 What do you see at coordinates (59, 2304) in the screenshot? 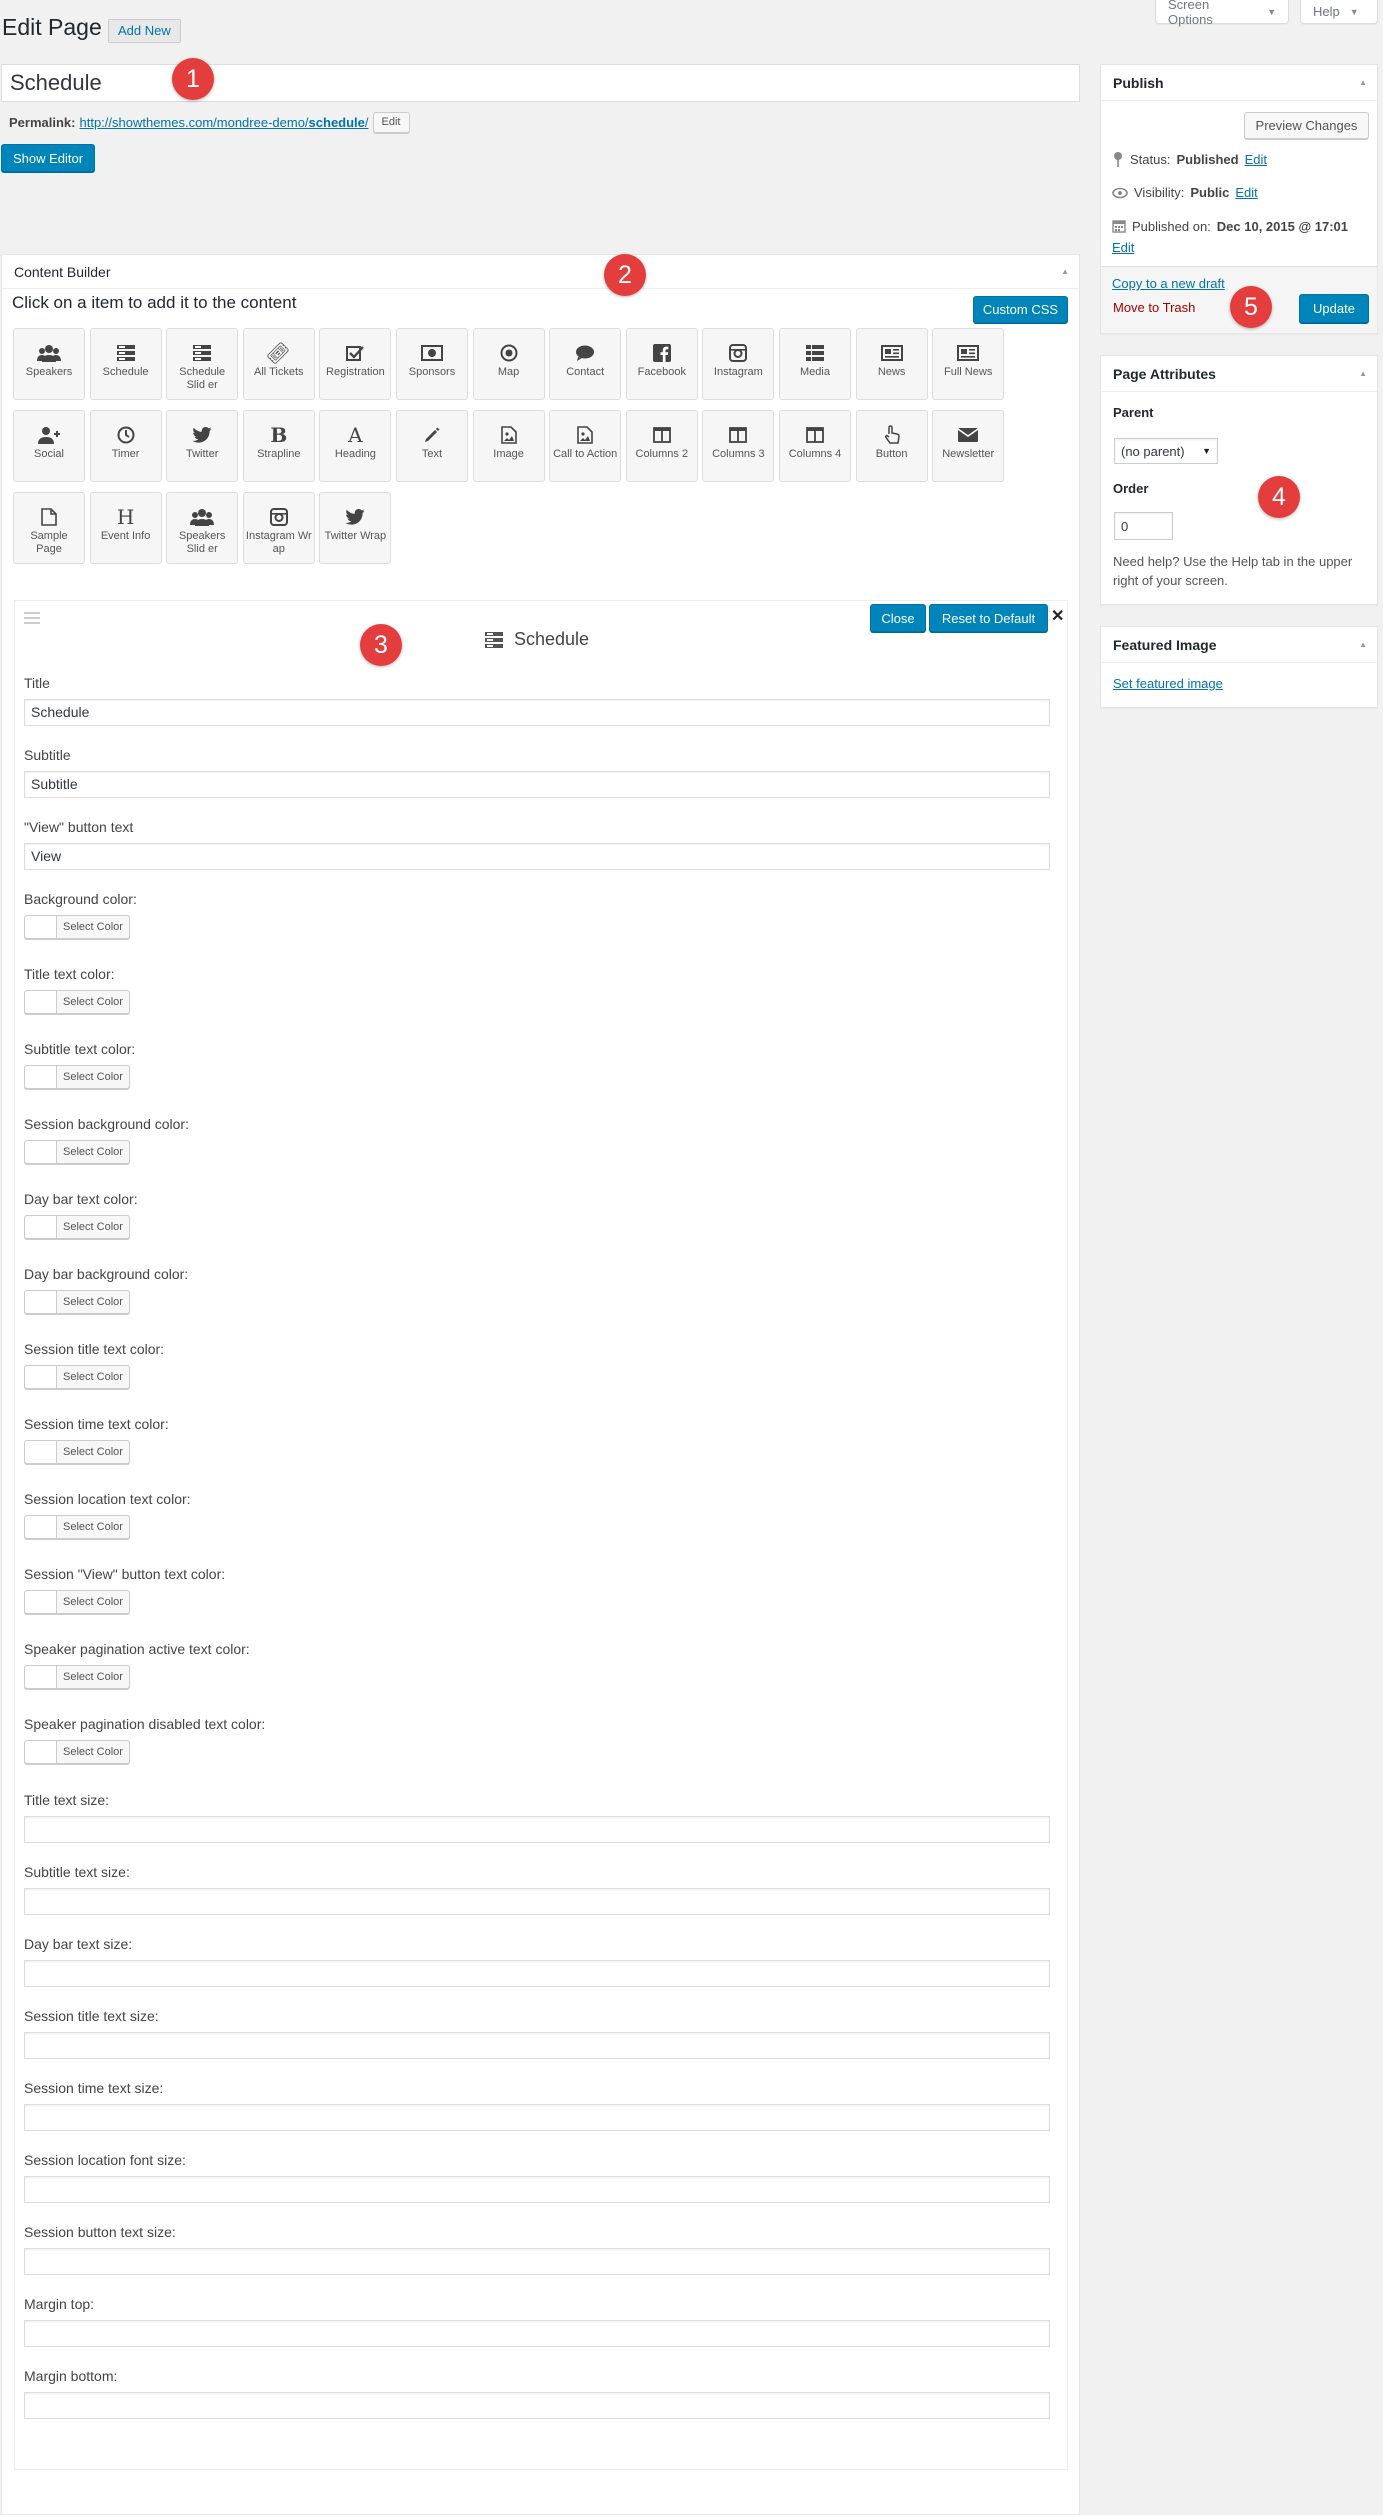
I see `size-field-label: Margin top:` at bounding box center [59, 2304].